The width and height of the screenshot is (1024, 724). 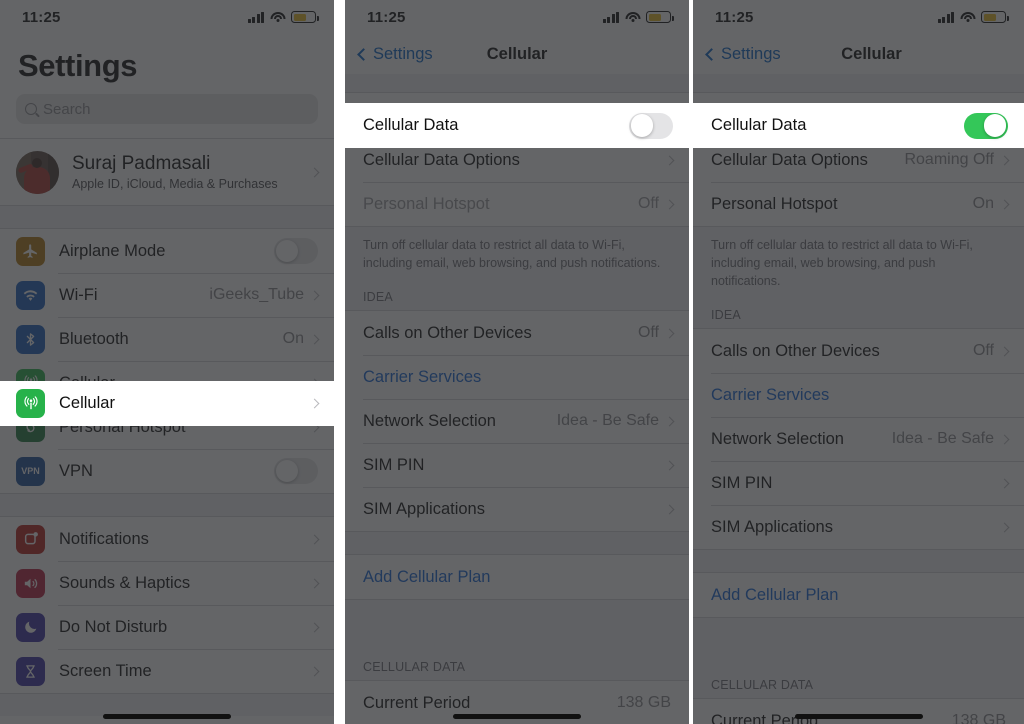 What do you see at coordinates (983, 203) in the screenshot?
I see `row-value: On` at bounding box center [983, 203].